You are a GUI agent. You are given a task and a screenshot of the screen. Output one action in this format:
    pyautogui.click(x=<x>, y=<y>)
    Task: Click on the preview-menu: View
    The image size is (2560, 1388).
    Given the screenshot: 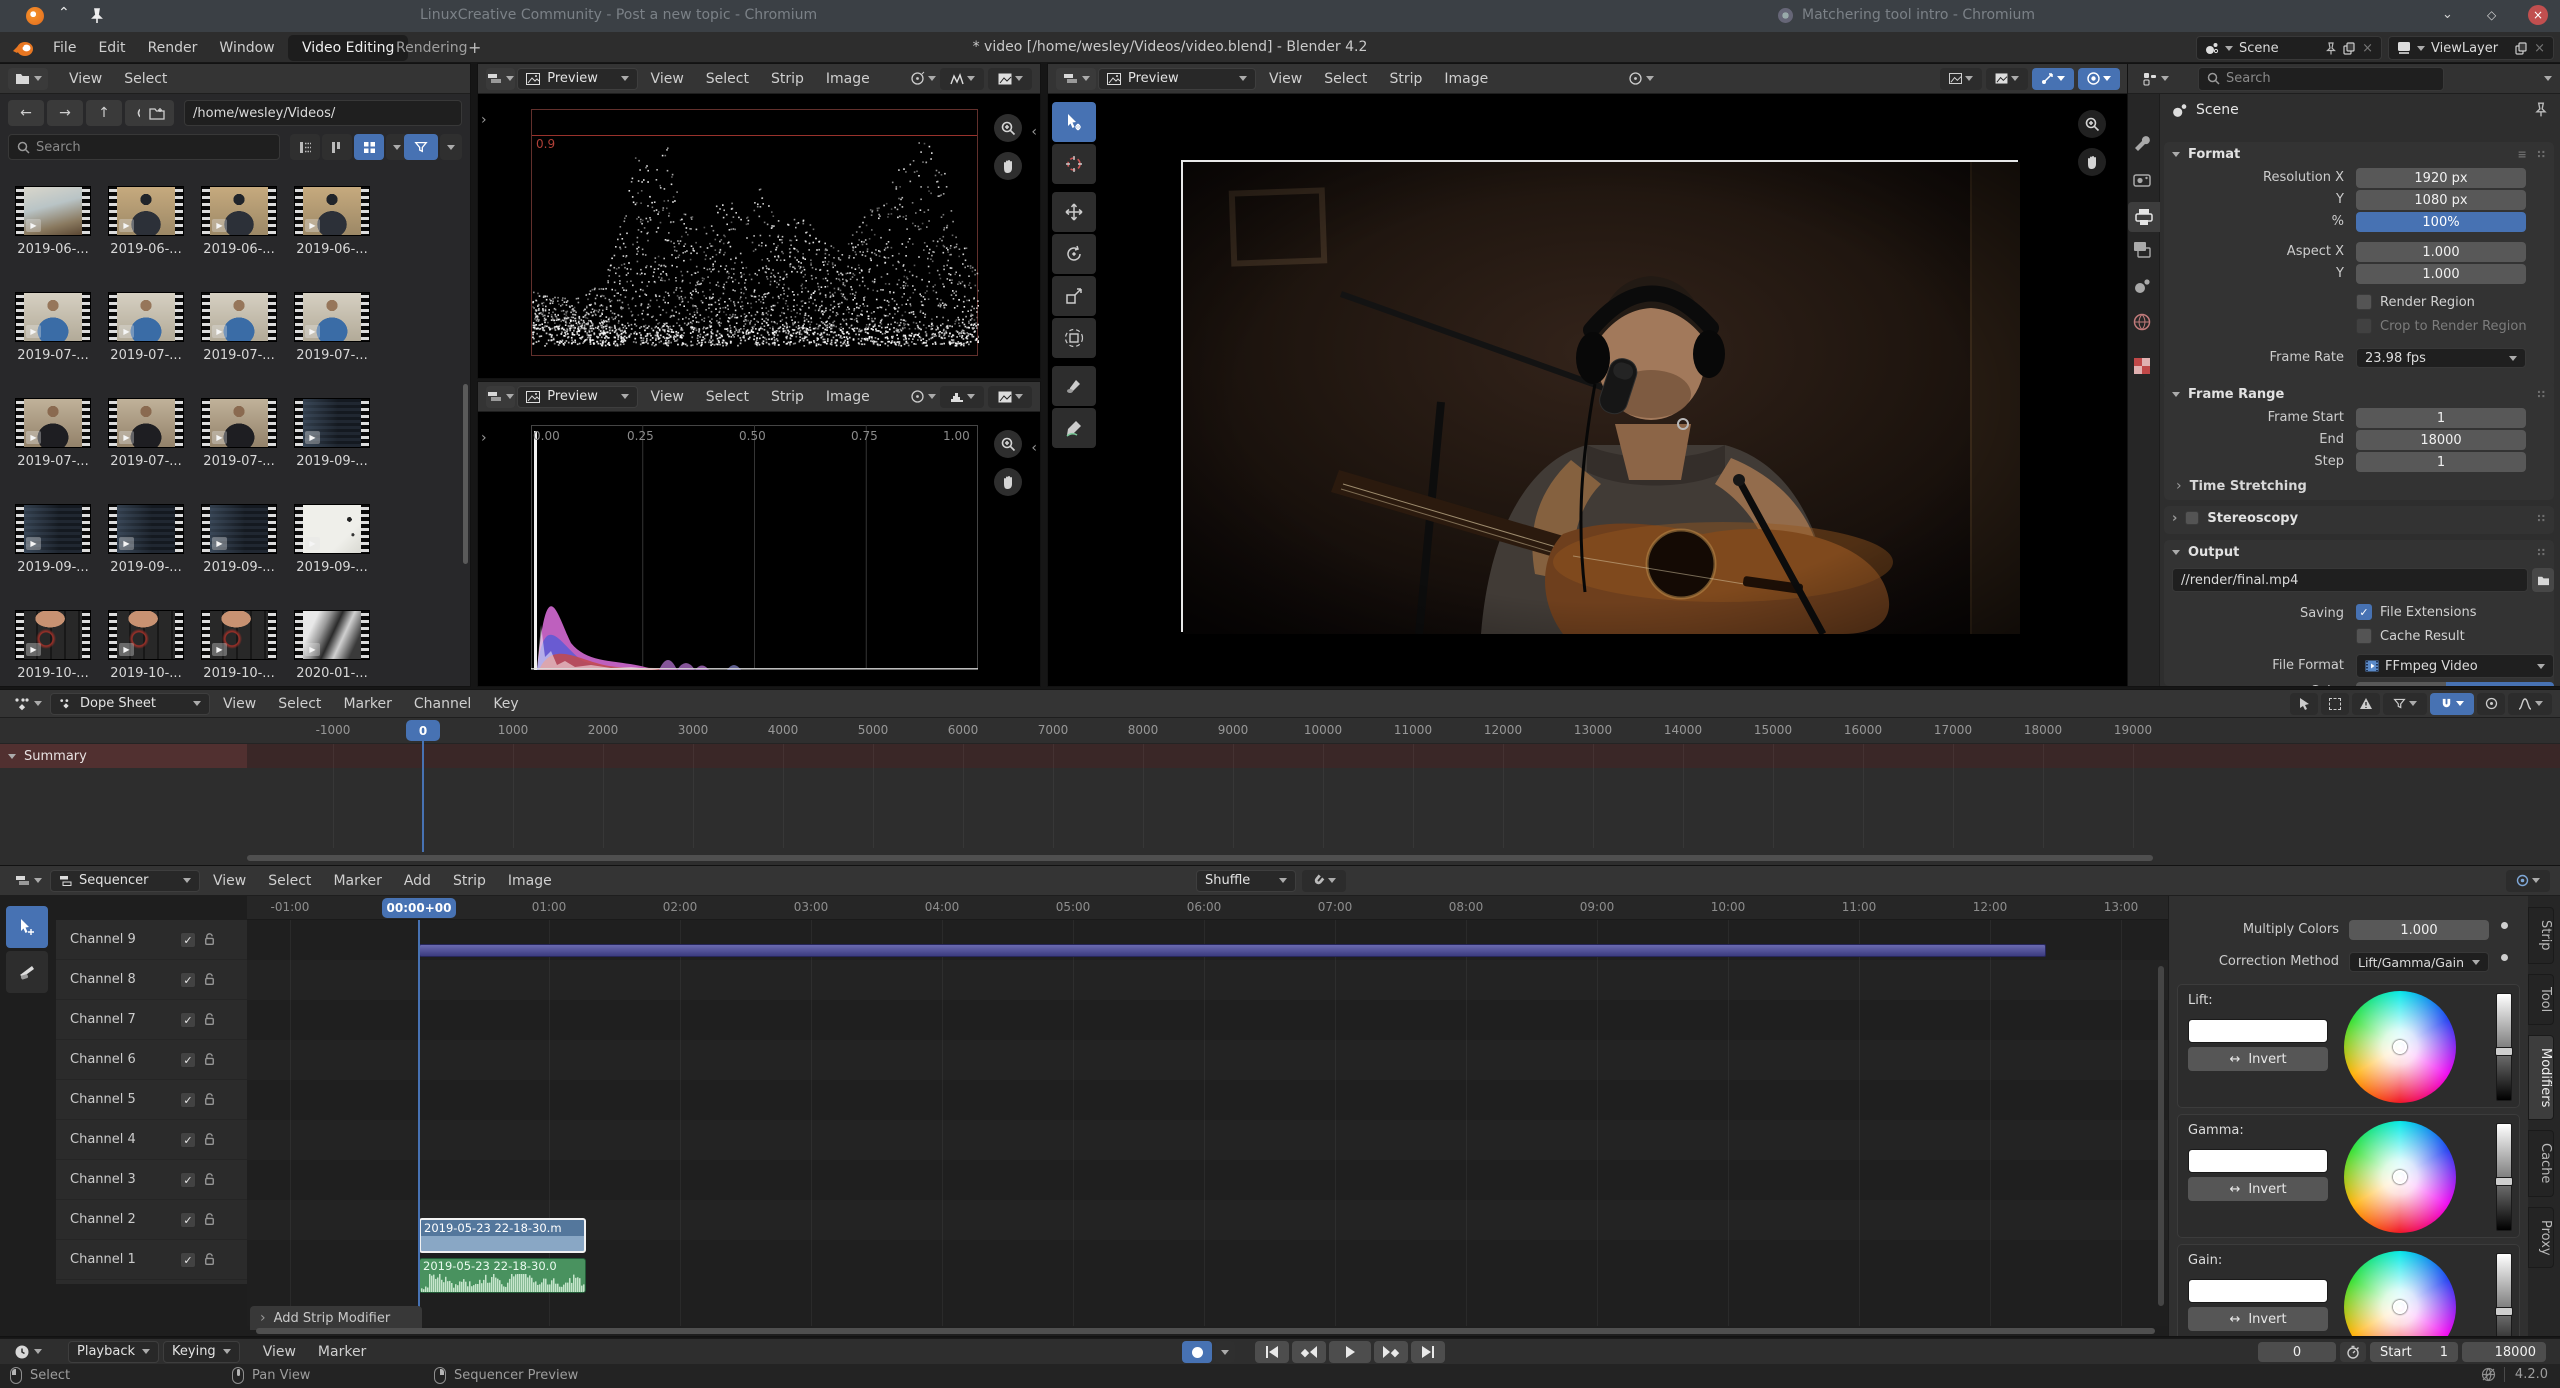 What is the action you would take?
    pyautogui.click(x=1285, y=79)
    